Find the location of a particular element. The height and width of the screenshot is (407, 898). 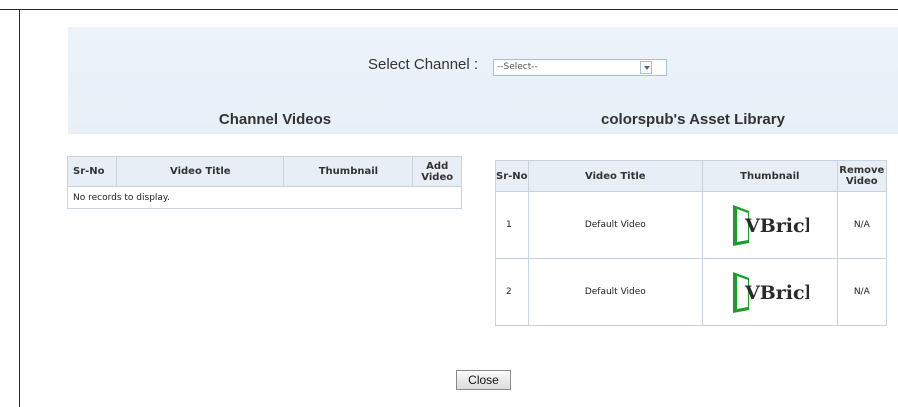

row-sr-no: 2 is located at coordinates (512, 292).